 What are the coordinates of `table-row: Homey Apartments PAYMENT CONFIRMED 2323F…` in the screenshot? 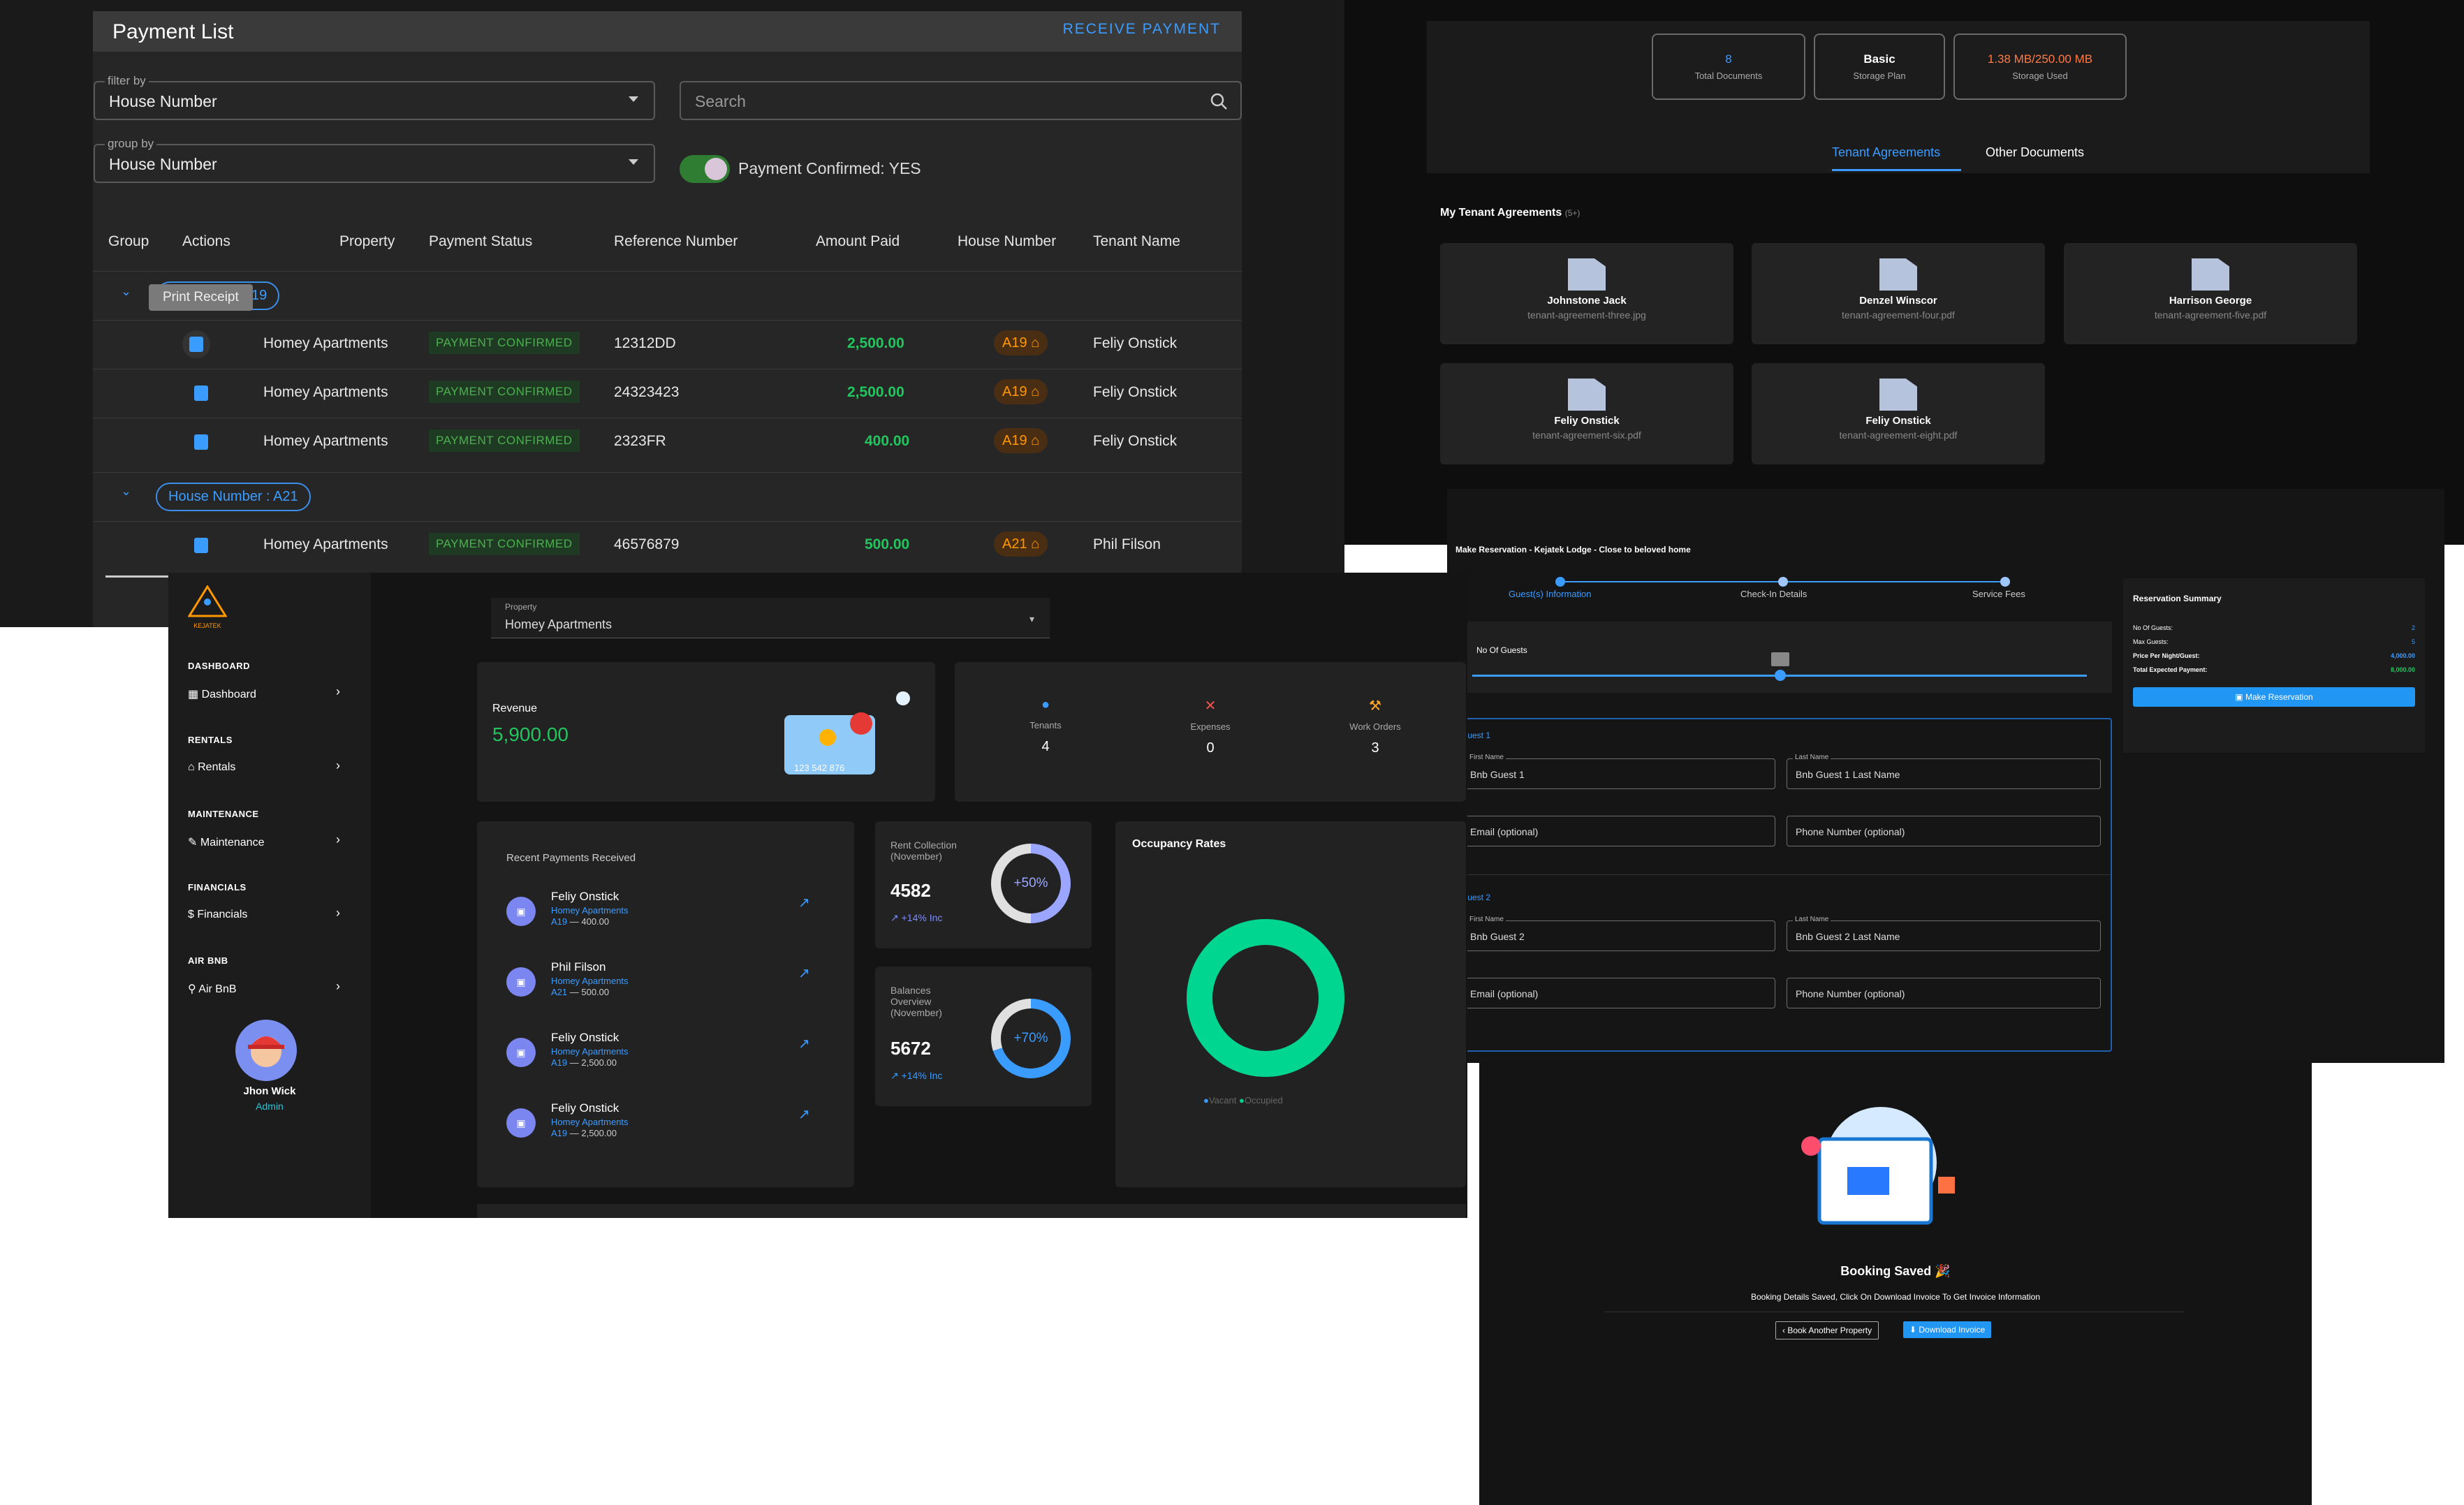 It's located at (667, 442).